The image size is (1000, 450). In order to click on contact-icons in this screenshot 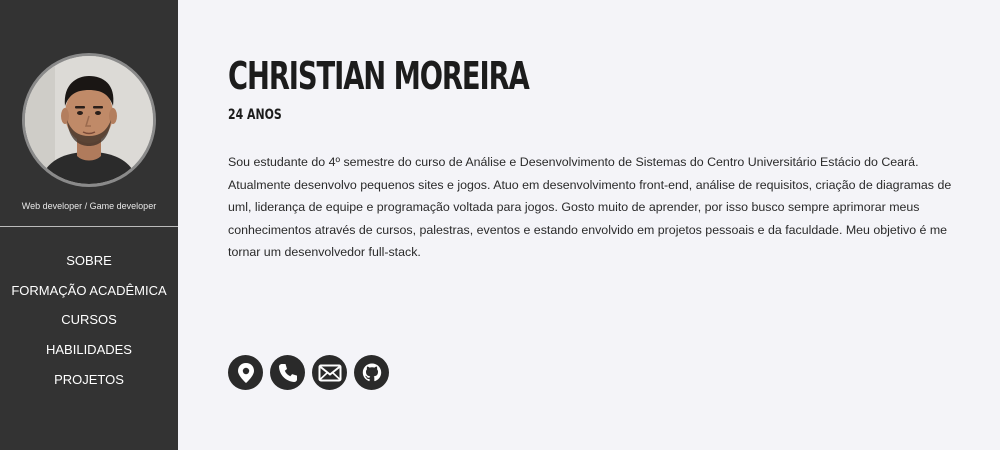, I will do `click(308, 372)`.